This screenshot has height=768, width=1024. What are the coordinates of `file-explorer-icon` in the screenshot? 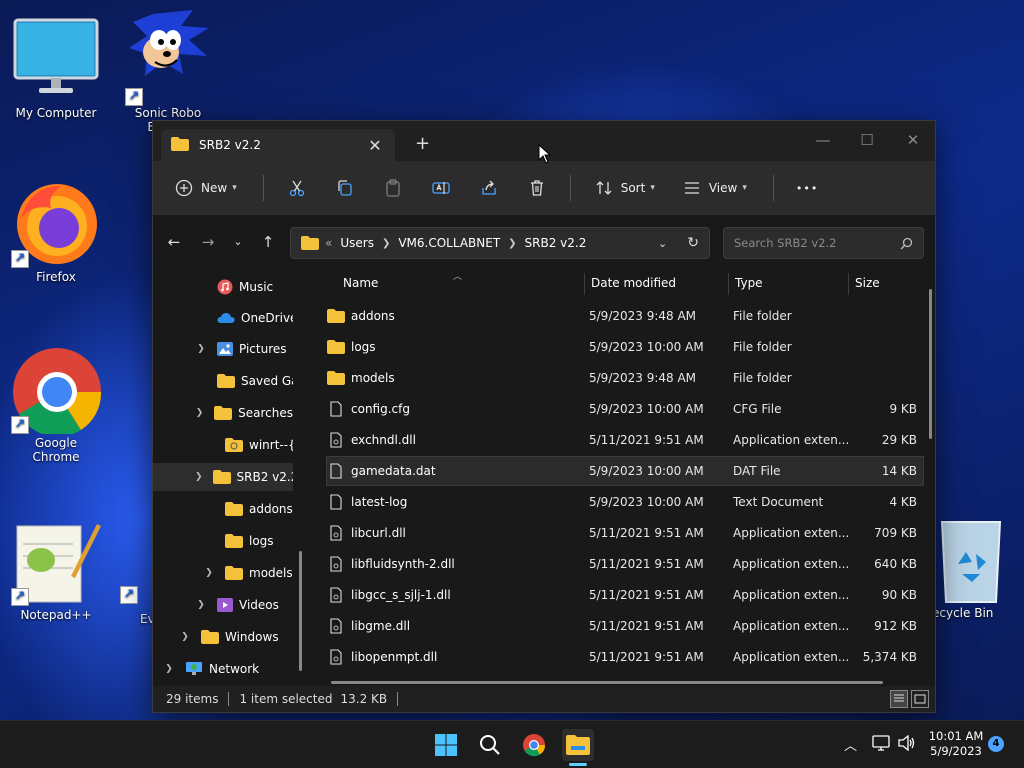 It's located at (578, 745).